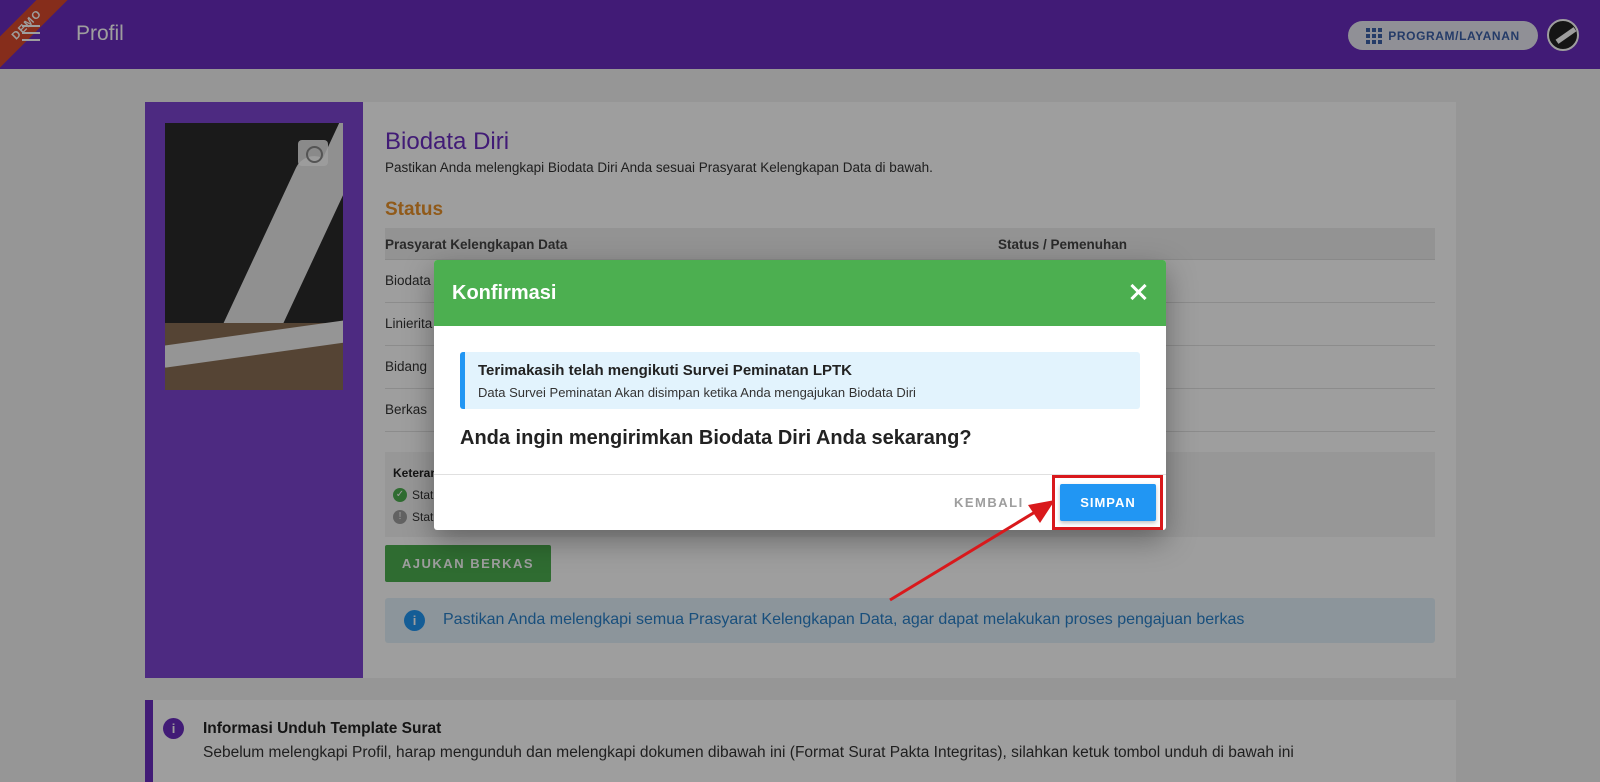 The image size is (1600, 782). Describe the element at coordinates (1138, 292) in the screenshot. I see `close-icon` at that location.